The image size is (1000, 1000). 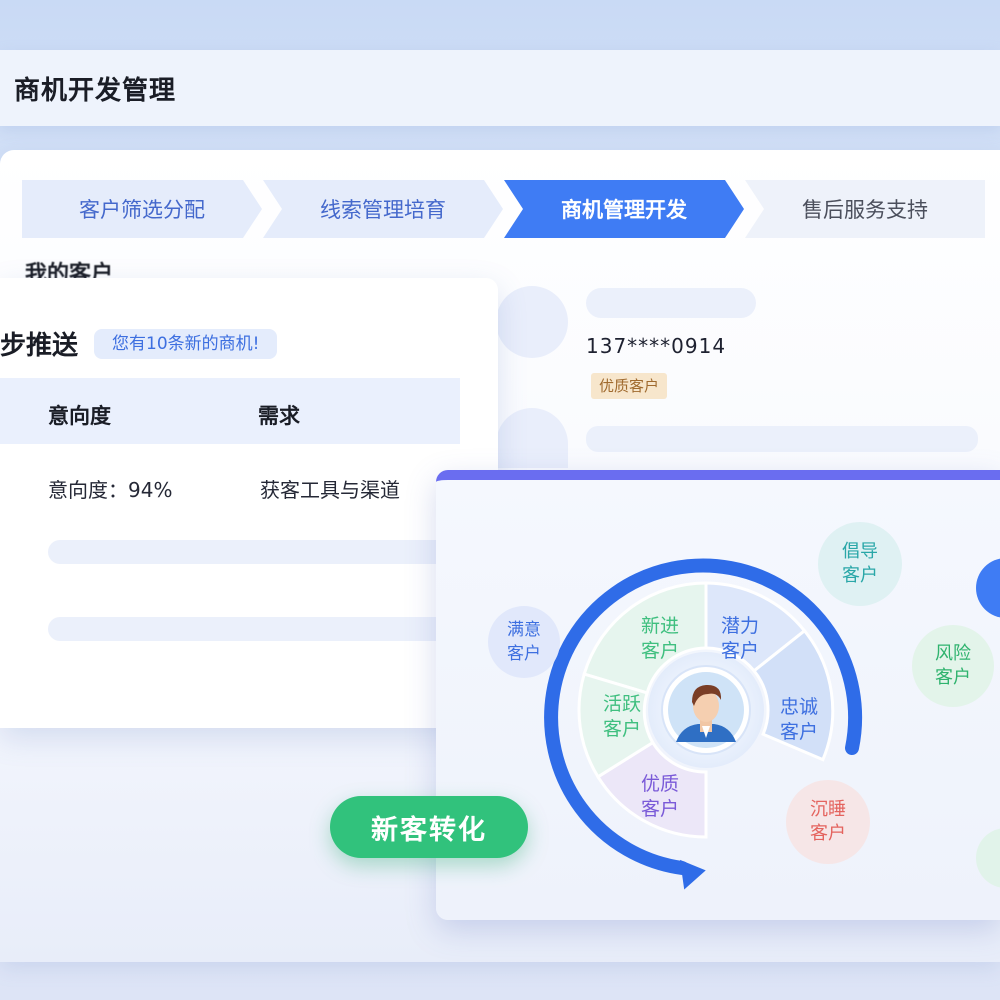 I want to click on segment-label-loyal: 忠诚客户, so click(x=799, y=720).